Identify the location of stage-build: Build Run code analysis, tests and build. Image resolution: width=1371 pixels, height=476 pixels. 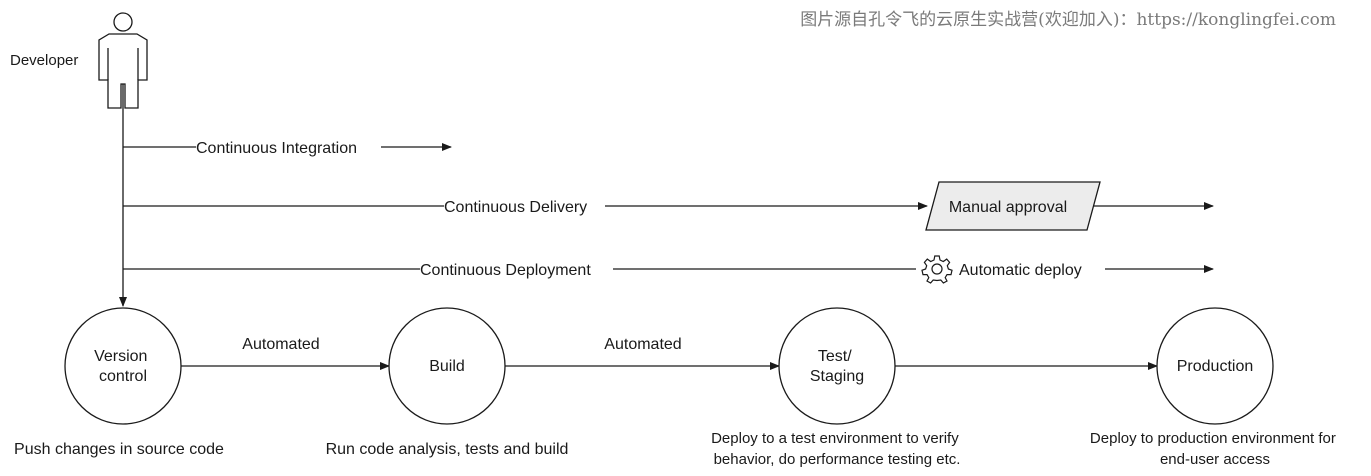
(447, 382).